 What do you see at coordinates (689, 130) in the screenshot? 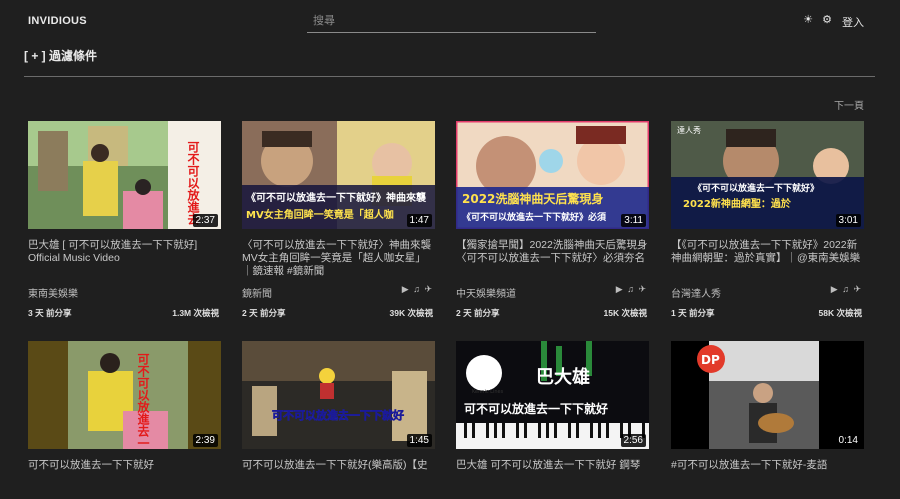
I see `thumbnail-text: 達人秀` at bounding box center [689, 130].